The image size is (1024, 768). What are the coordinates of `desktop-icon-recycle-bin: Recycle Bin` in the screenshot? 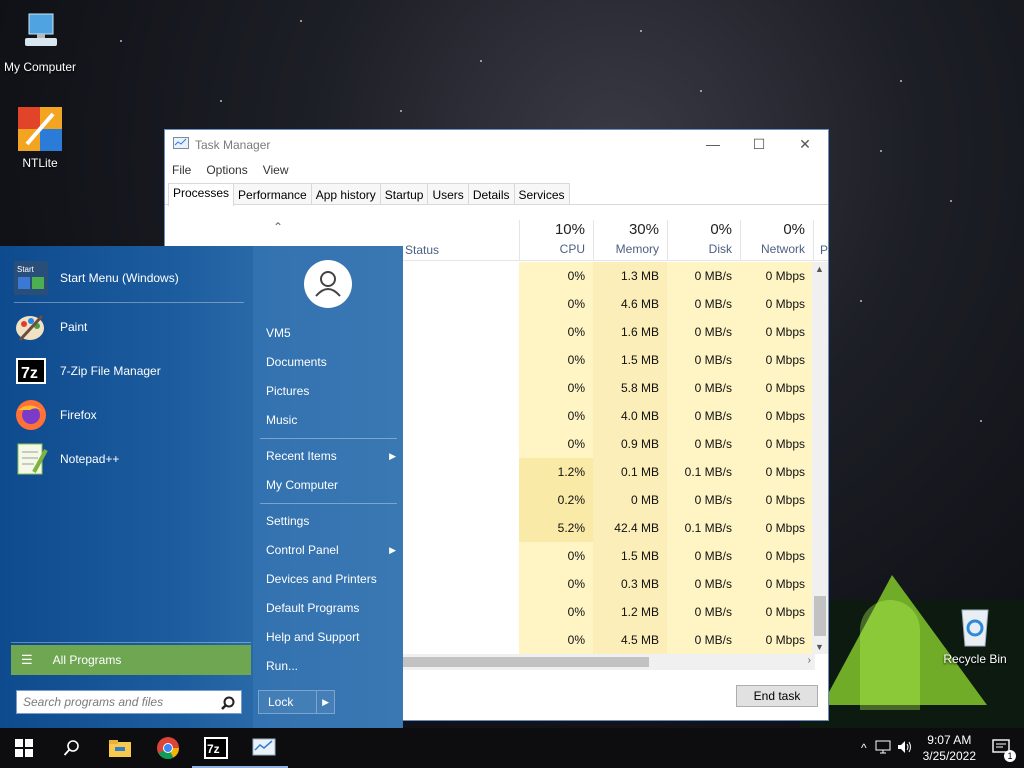 It's located at (975, 634).